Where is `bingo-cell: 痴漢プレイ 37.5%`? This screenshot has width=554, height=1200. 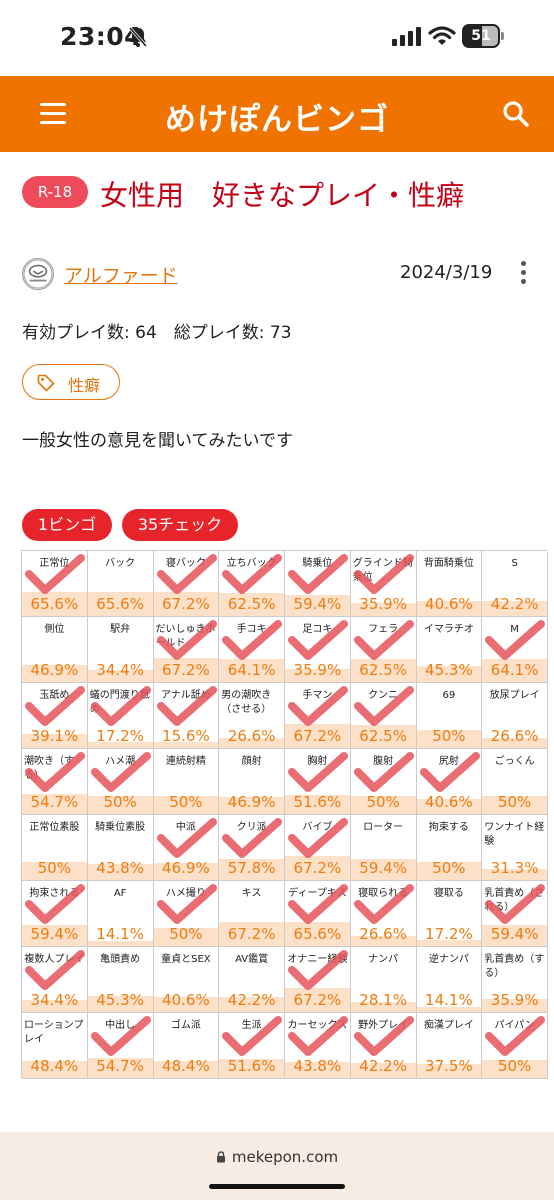
bingo-cell: 痴漢プレイ 37.5% is located at coordinates (449, 1046).